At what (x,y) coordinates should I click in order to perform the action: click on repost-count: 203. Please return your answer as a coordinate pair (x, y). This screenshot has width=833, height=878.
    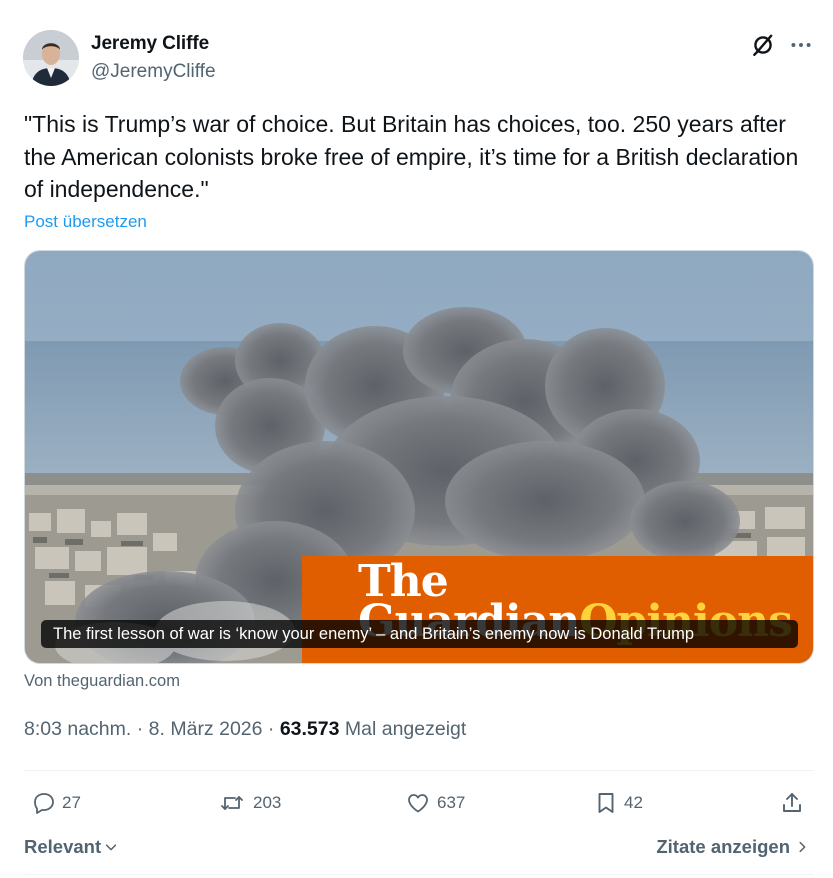
    Looking at the image, I should click on (267, 802).